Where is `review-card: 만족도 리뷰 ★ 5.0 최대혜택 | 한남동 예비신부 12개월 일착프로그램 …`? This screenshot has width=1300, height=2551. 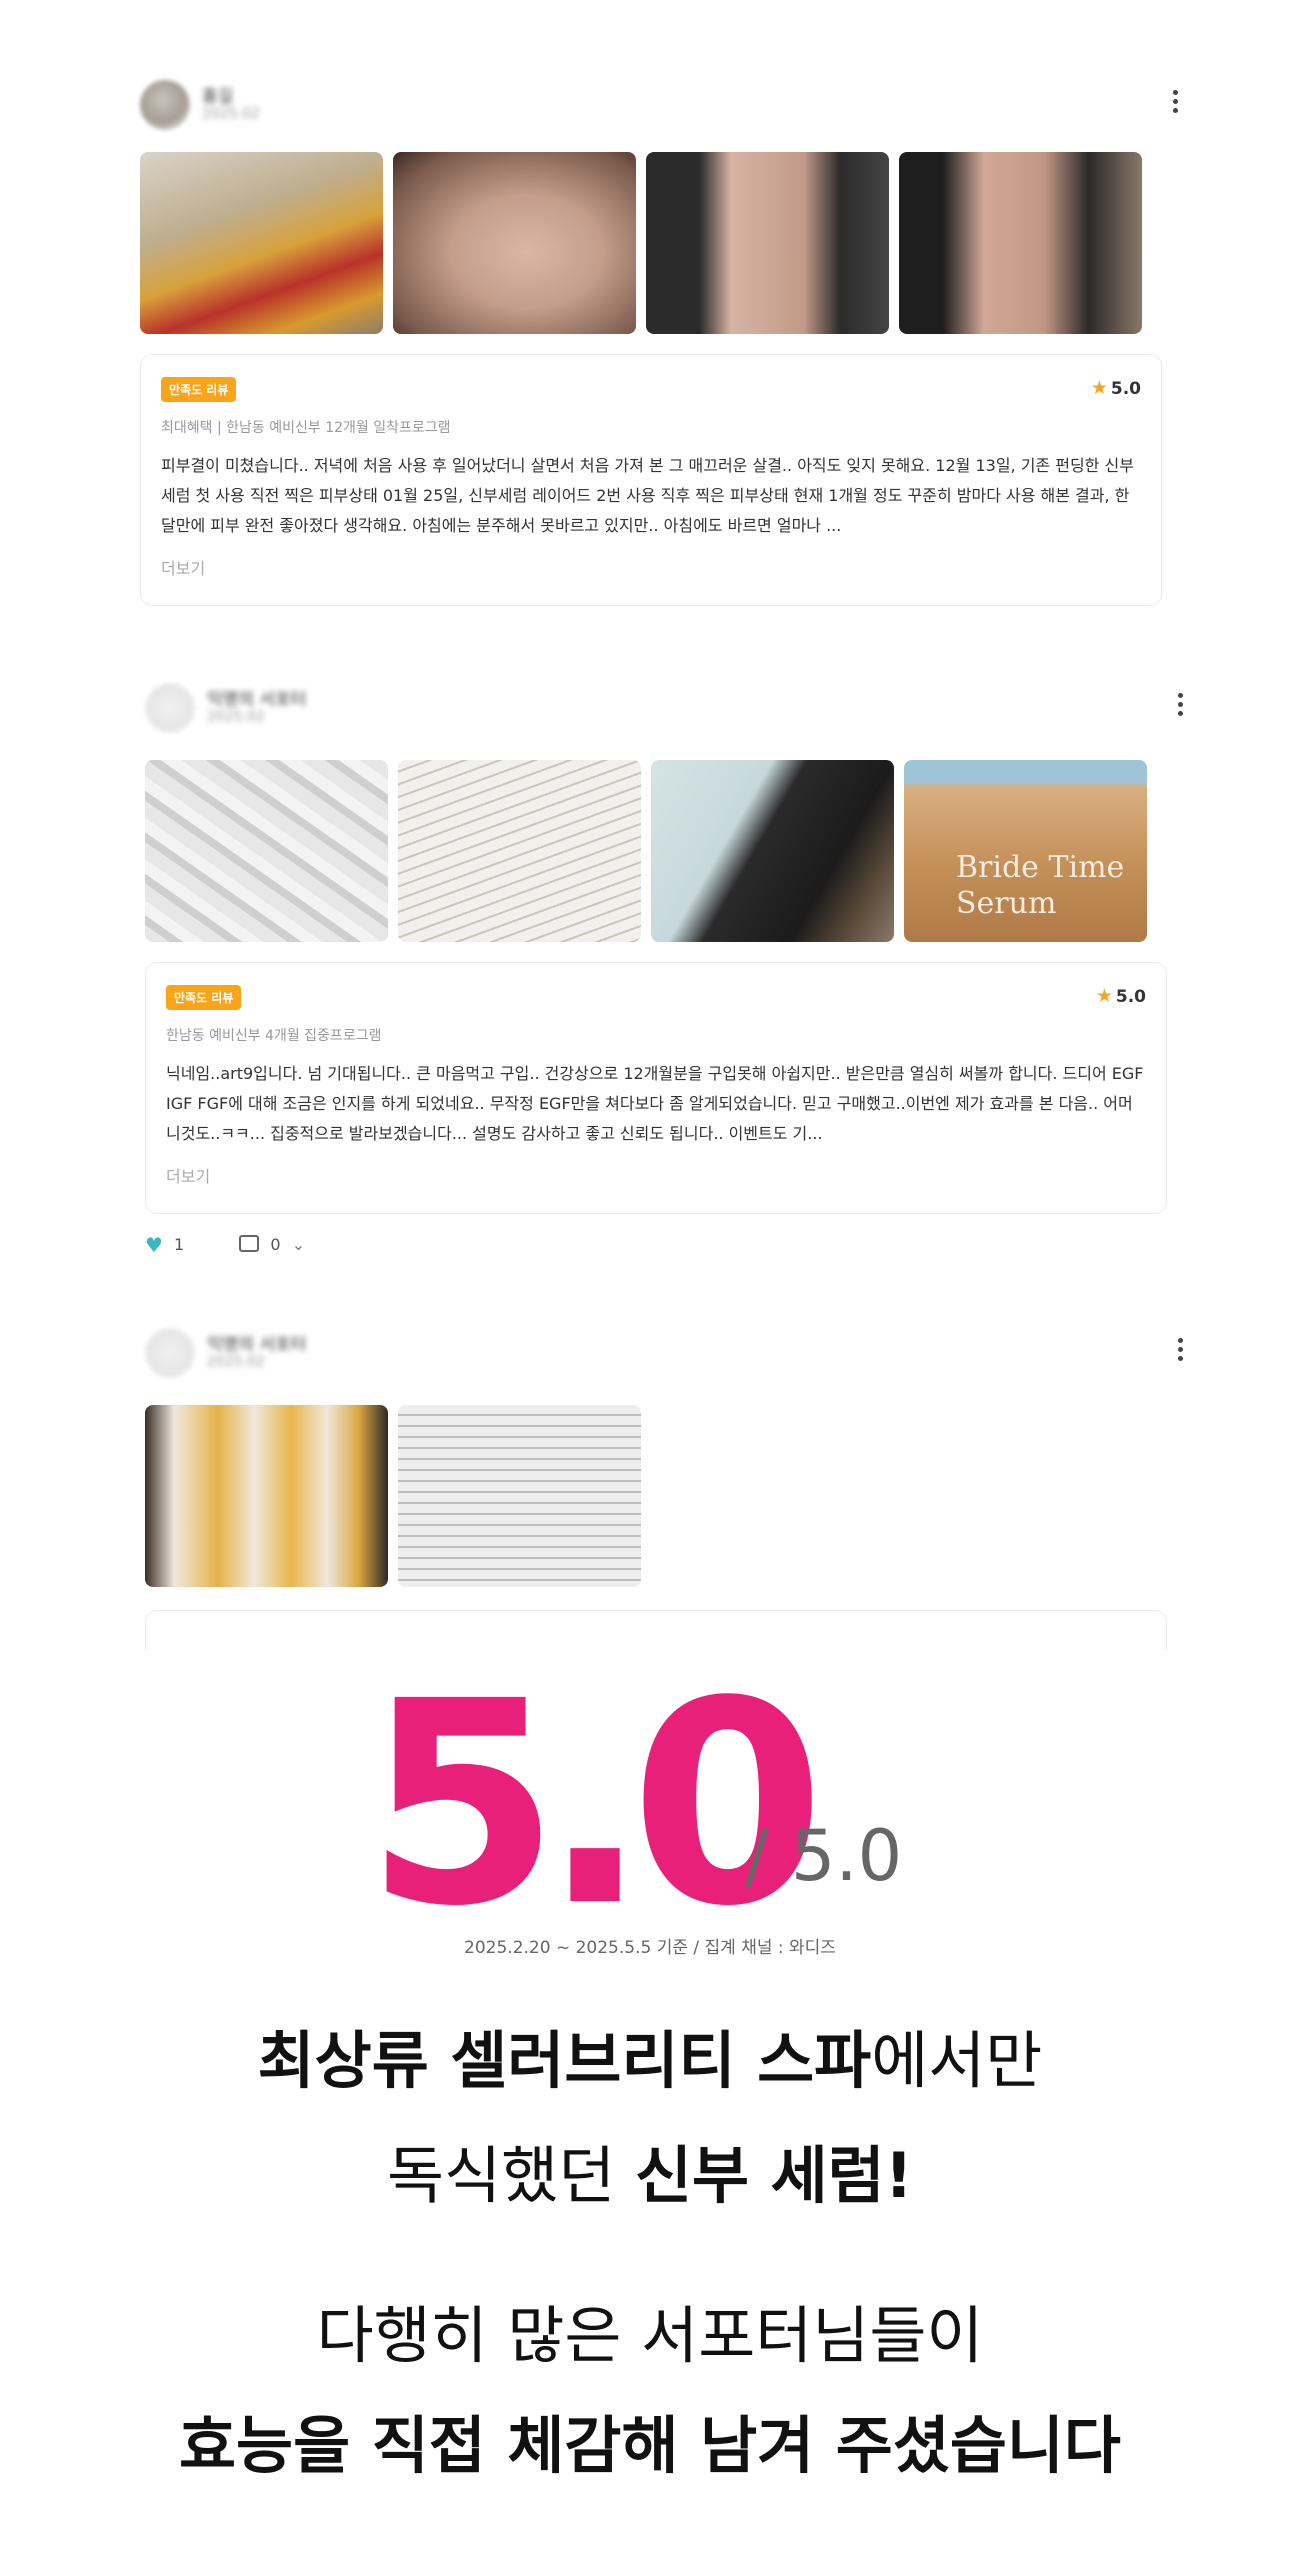 review-card: 만족도 리뷰 ★ 5.0 최대혜택 | 한남동 예비신부 12개월 일착프로그램 … is located at coordinates (651, 480).